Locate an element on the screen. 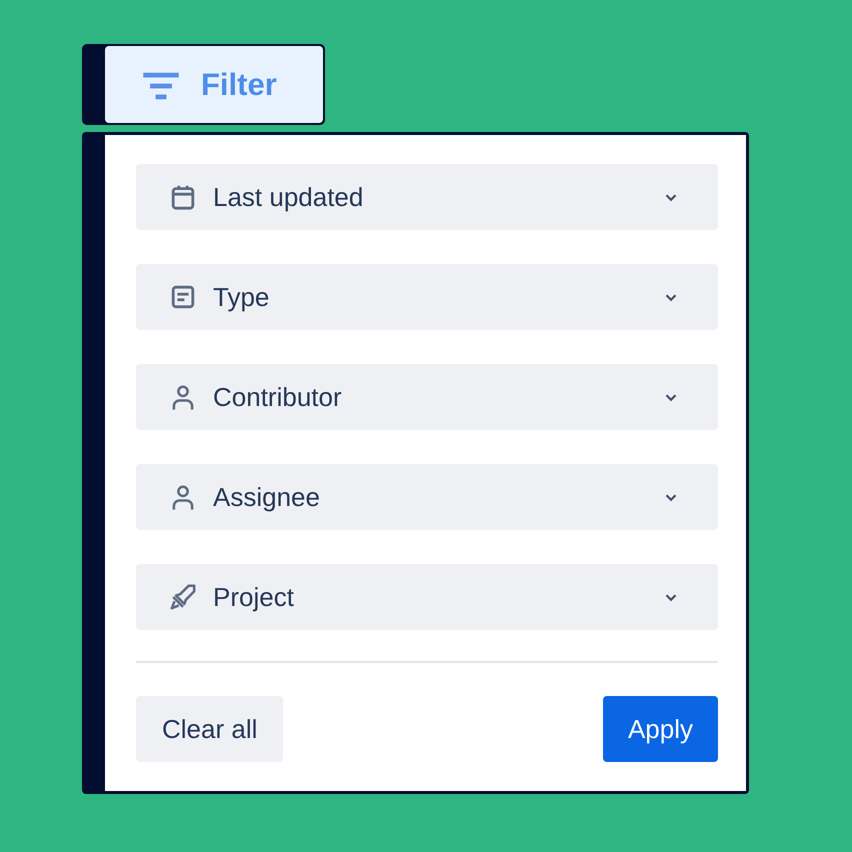 Image resolution: width=852 pixels, height=852 pixels. apply-button: Apply is located at coordinates (660, 729).